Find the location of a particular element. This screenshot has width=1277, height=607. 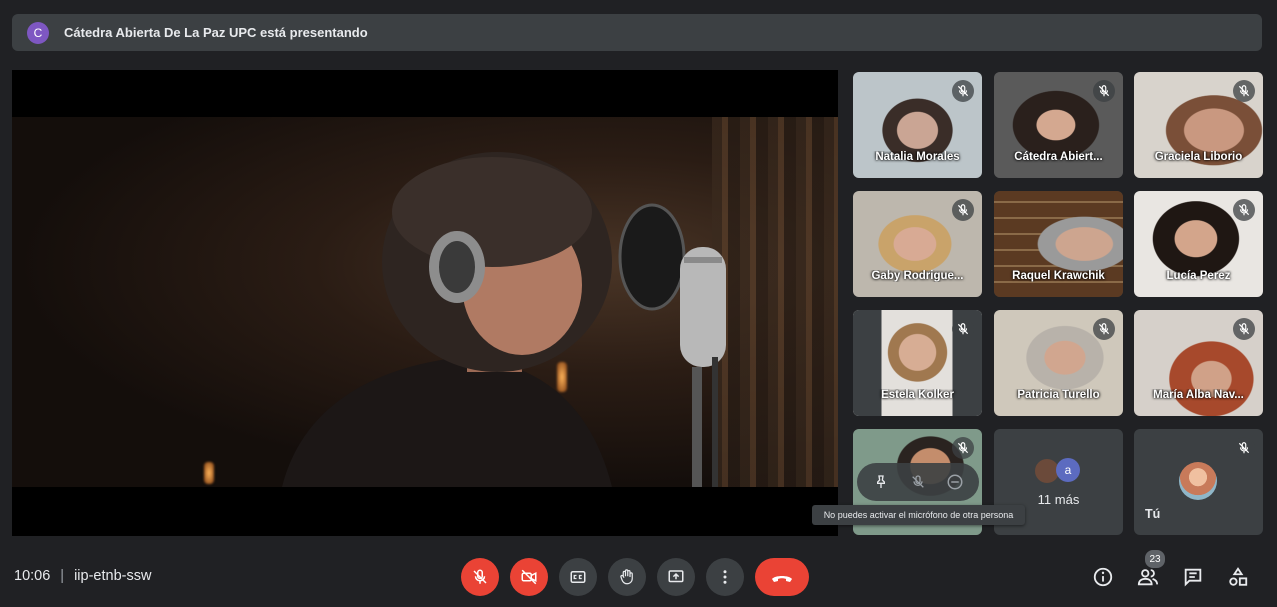

present-button is located at coordinates (676, 577).